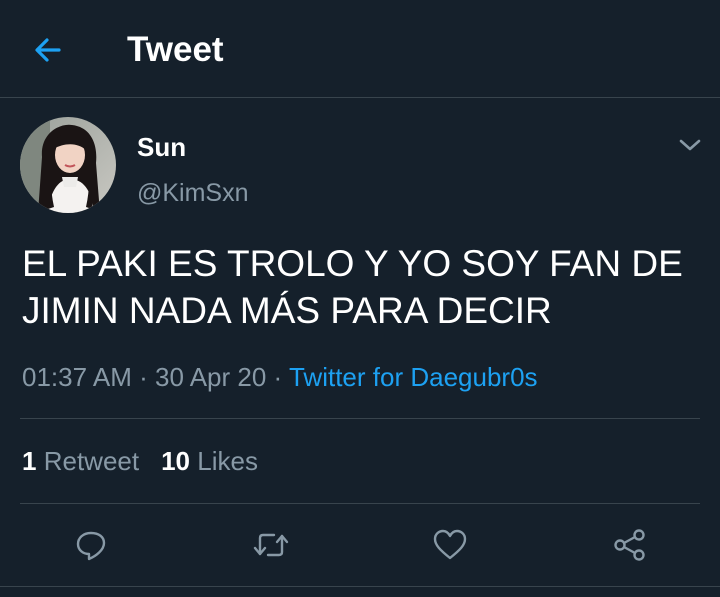 This screenshot has width=720, height=597. I want to click on retweet-button, so click(271, 545).